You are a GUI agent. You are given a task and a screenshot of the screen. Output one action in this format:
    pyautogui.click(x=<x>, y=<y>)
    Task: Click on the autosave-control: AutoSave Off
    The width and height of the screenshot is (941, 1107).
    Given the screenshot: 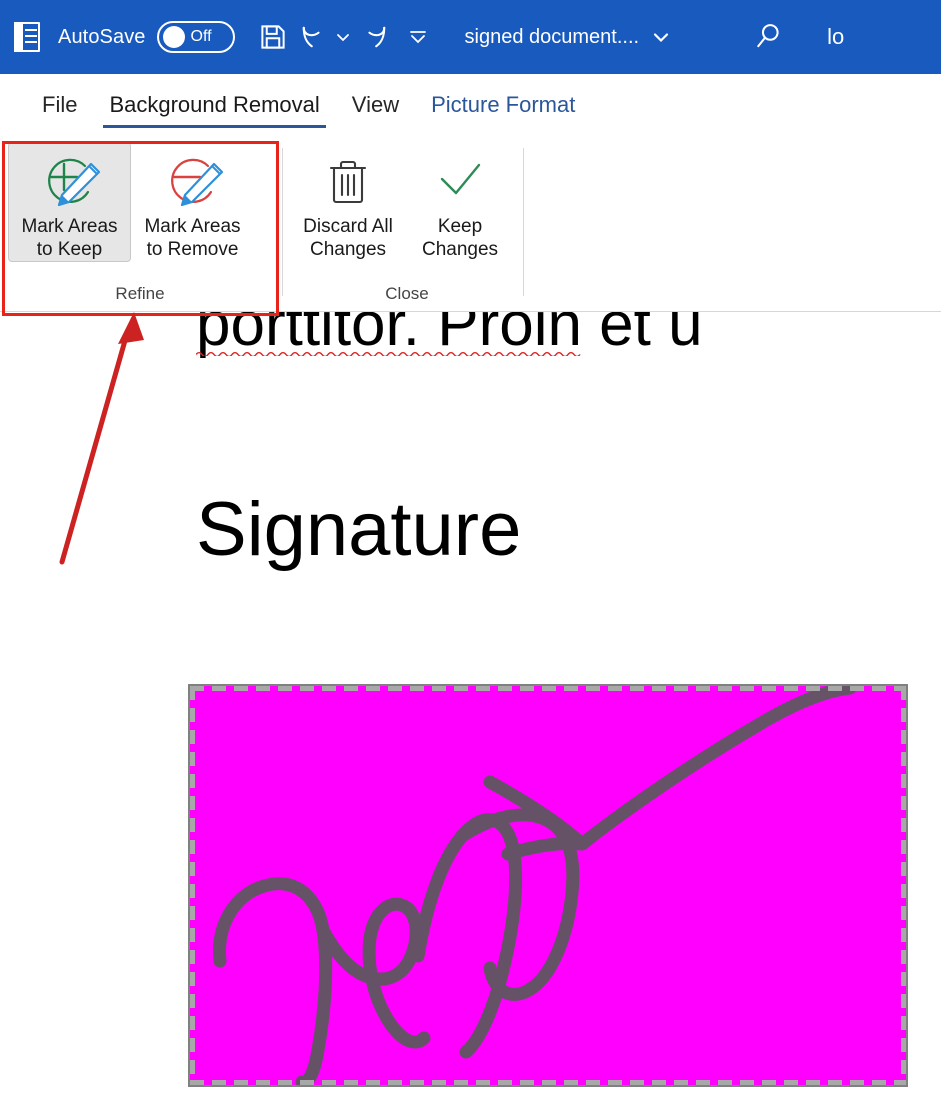 What is the action you would take?
    pyautogui.click(x=146, y=37)
    